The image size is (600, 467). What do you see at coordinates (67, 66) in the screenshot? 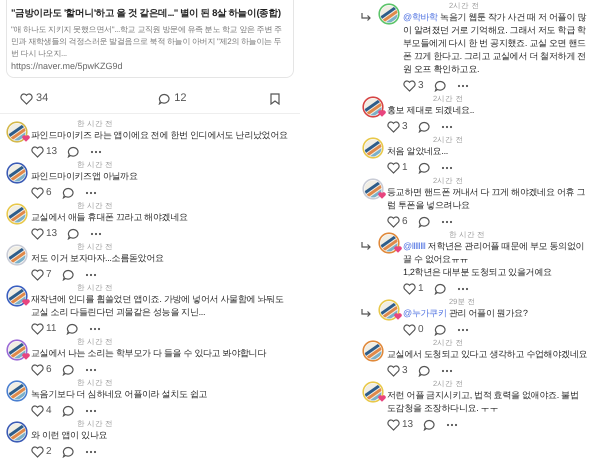
I see `article-url: https://naver.me/5pwKZG9d` at bounding box center [67, 66].